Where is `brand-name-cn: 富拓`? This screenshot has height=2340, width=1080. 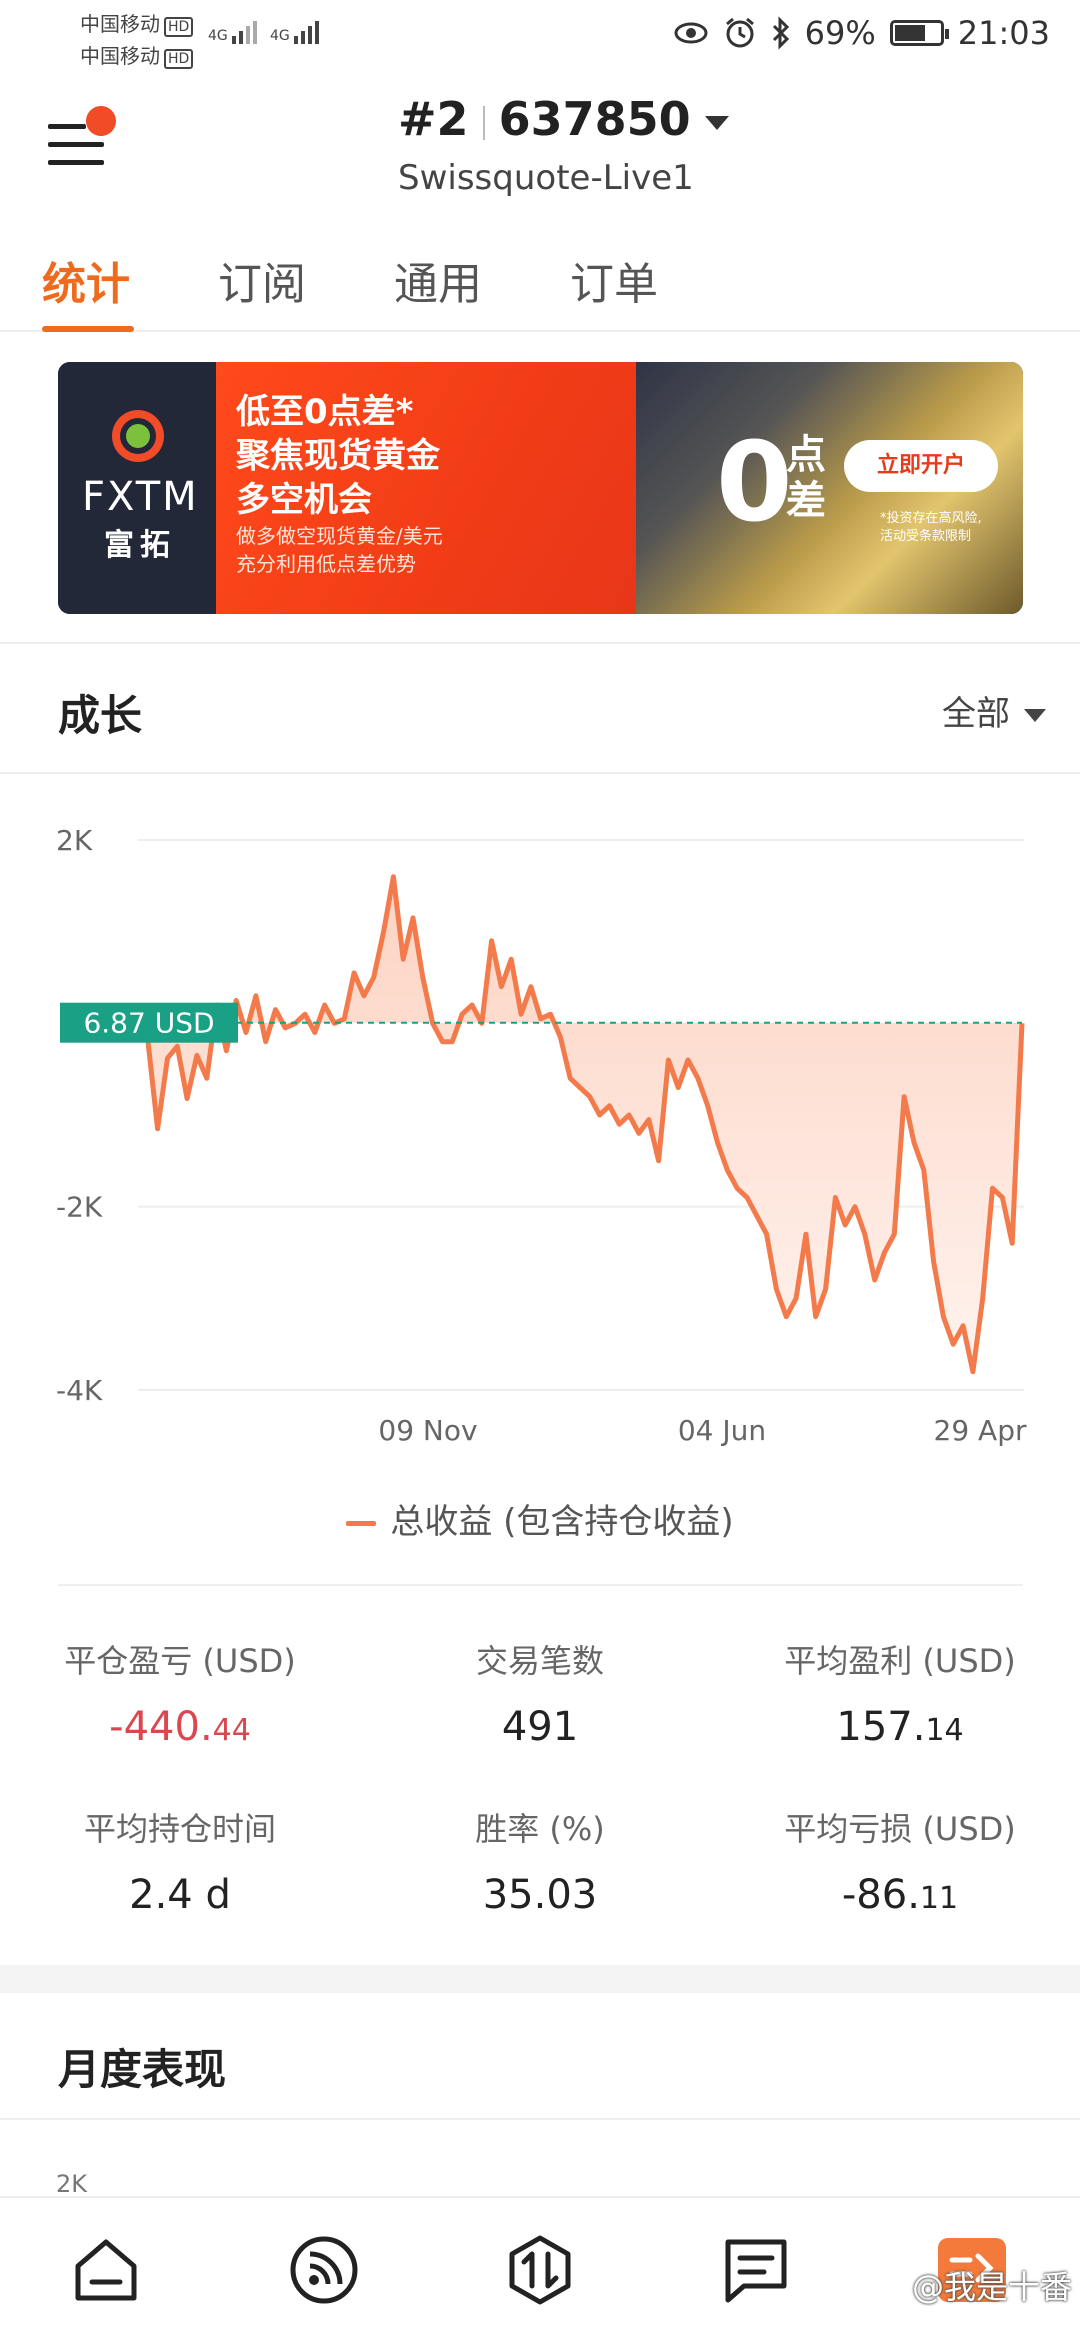
brand-name-cn: 富拓 is located at coordinates (140, 545).